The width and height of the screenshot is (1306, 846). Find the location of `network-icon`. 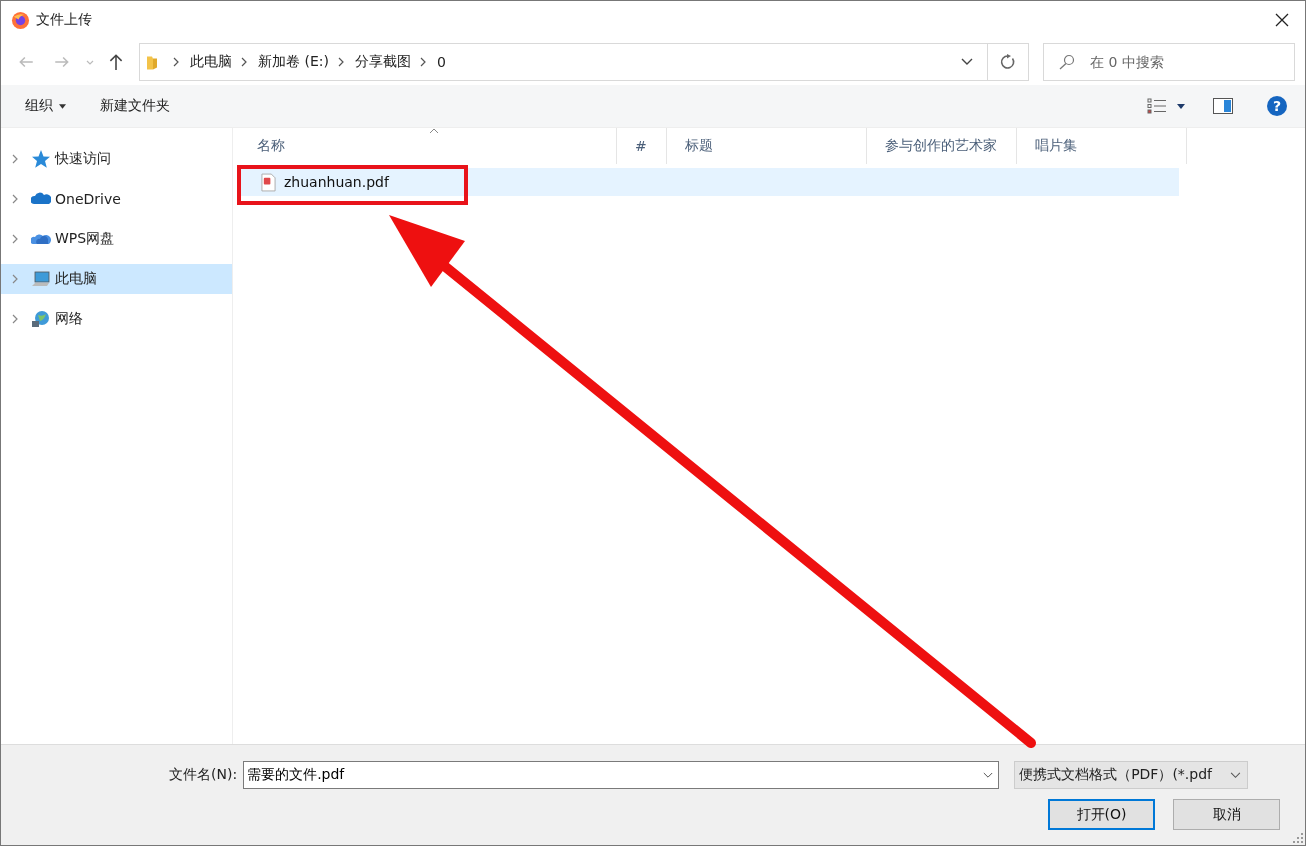

network-icon is located at coordinates (41, 319).